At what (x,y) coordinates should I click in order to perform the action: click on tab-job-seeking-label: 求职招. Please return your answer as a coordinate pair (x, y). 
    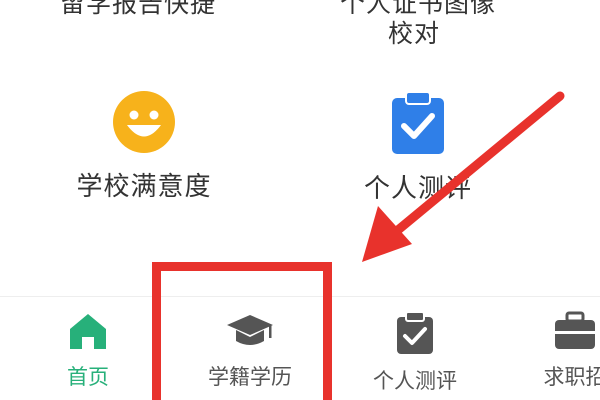
    Looking at the image, I should click on (571, 377).